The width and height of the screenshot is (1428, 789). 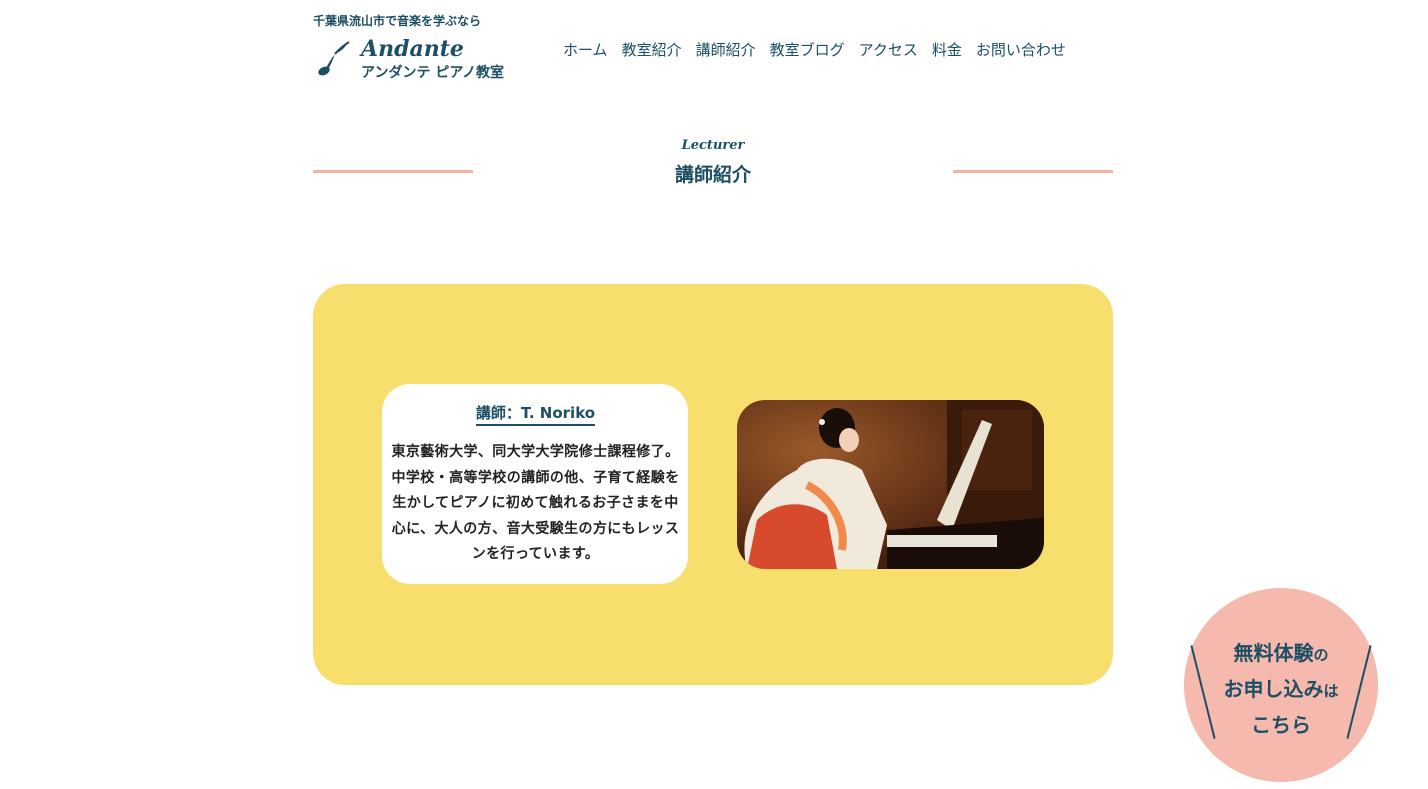 I want to click on nav-item-lecturer: 講師紹介, so click(x=726, y=49).